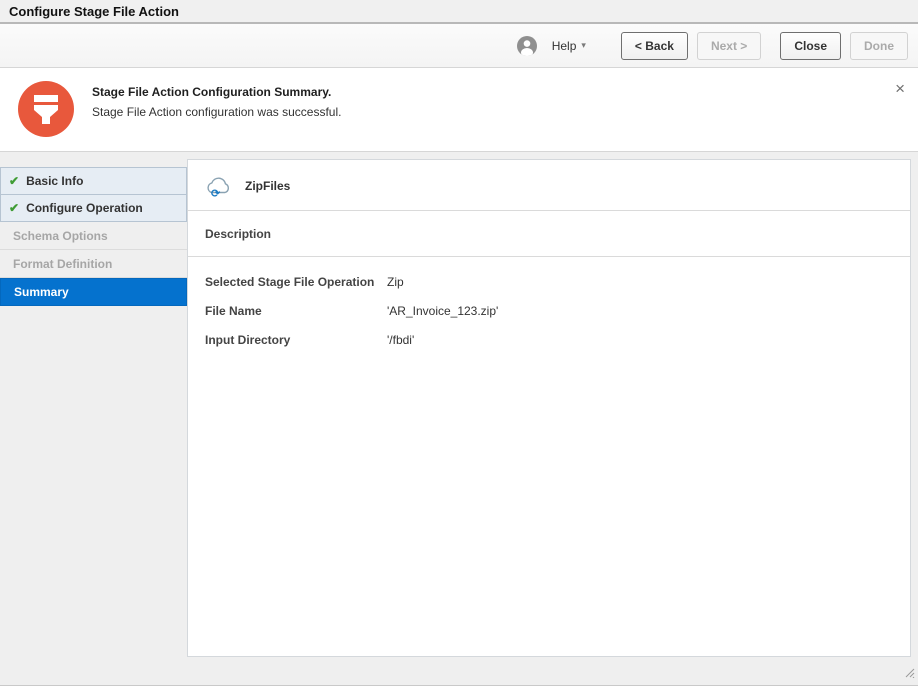  I want to click on wizard-step-label: Configure Operation, so click(84, 208).